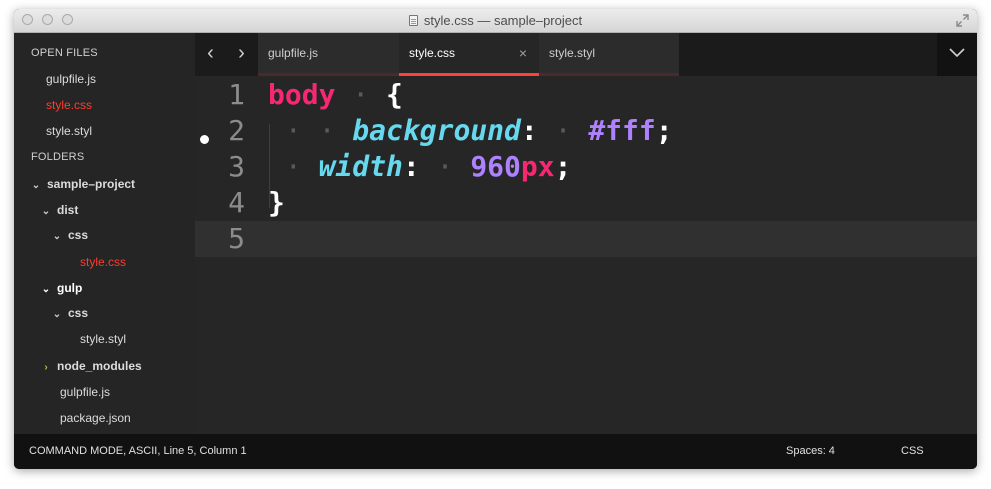 Image resolution: width=991 pixels, height=489 pixels. What do you see at coordinates (810, 451) in the screenshot?
I see `indentation-status: Spaces: 4` at bounding box center [810, 451].